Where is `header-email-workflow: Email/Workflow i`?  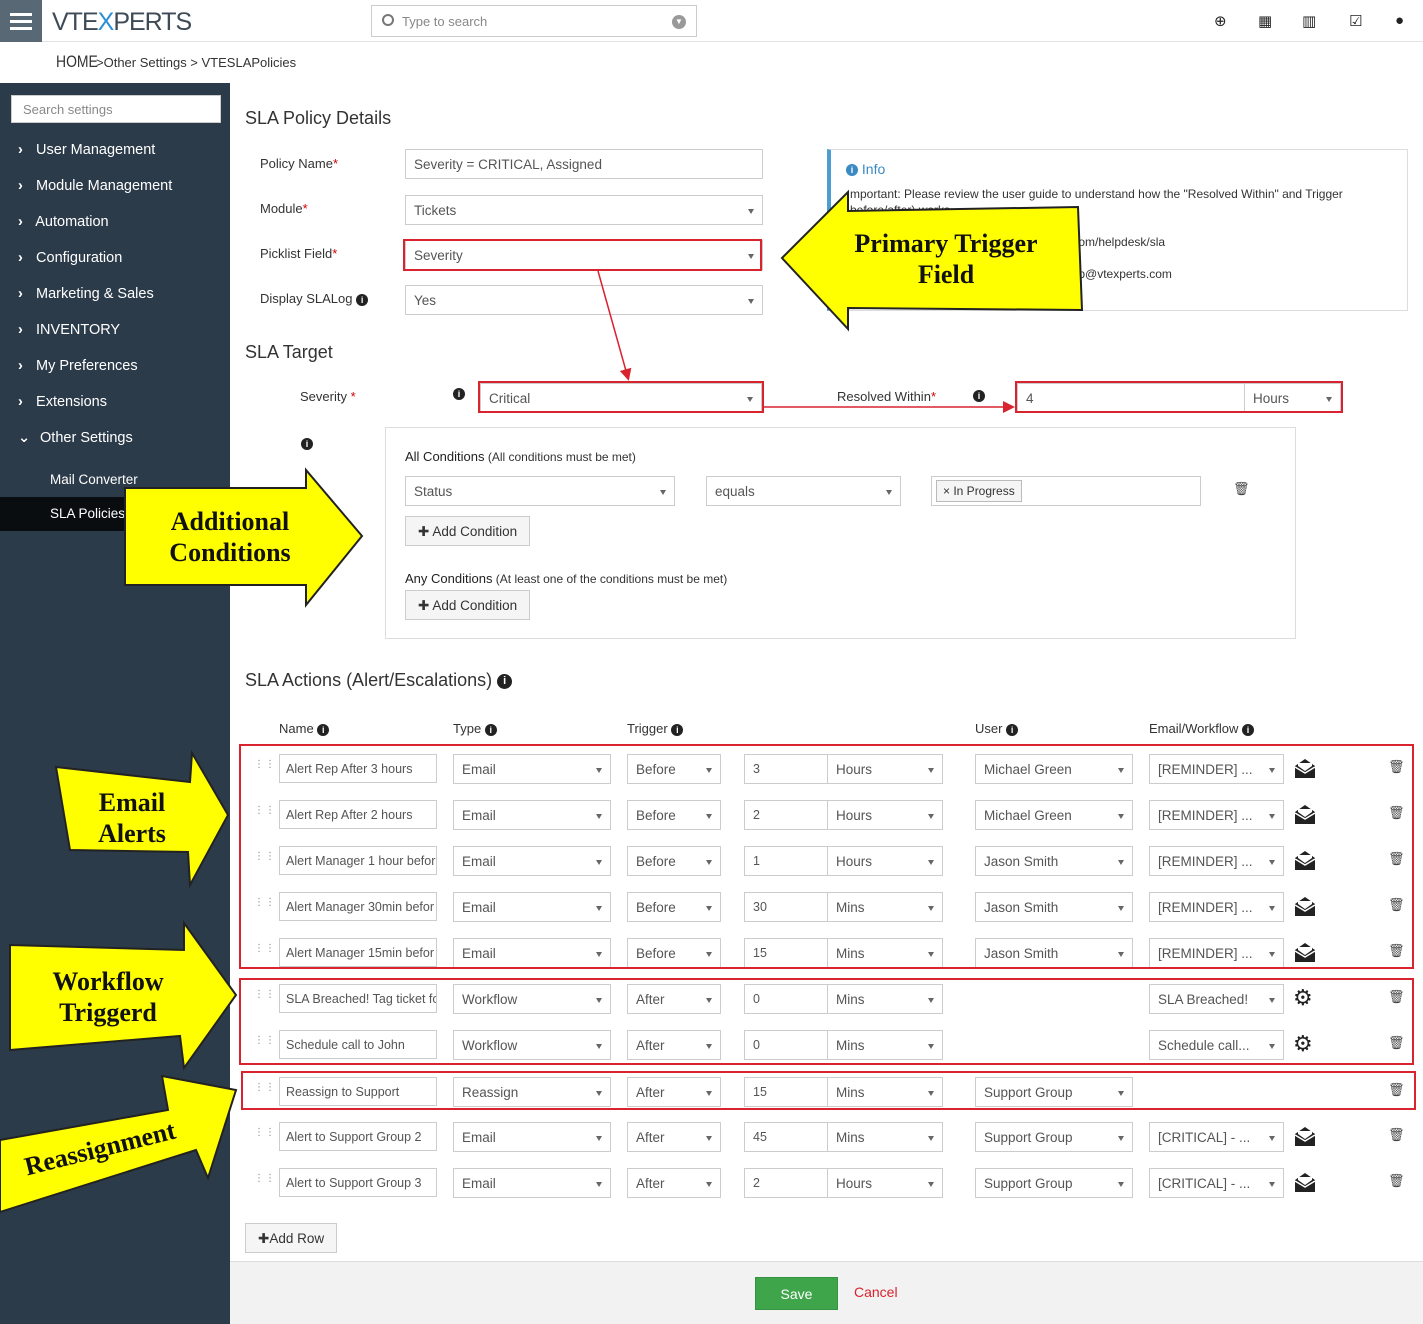
header-email-workflow: Email/Workflow i is located at coordinates (1201, 728).